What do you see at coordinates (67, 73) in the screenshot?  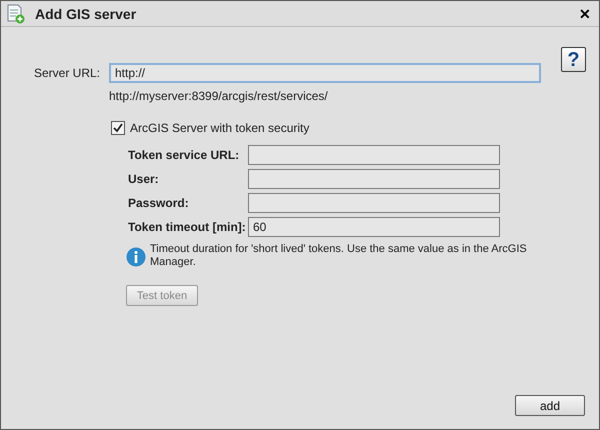 I see `field-label: Server URL:` at bounding box center [67, 73].